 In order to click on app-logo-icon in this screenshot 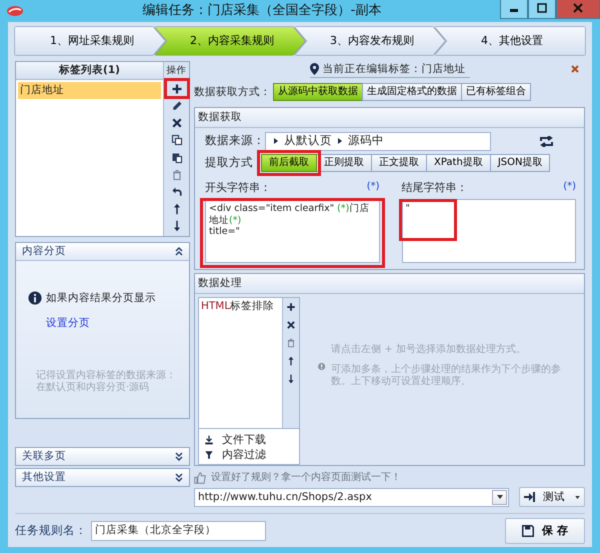, I will do `click(15, 11)`.